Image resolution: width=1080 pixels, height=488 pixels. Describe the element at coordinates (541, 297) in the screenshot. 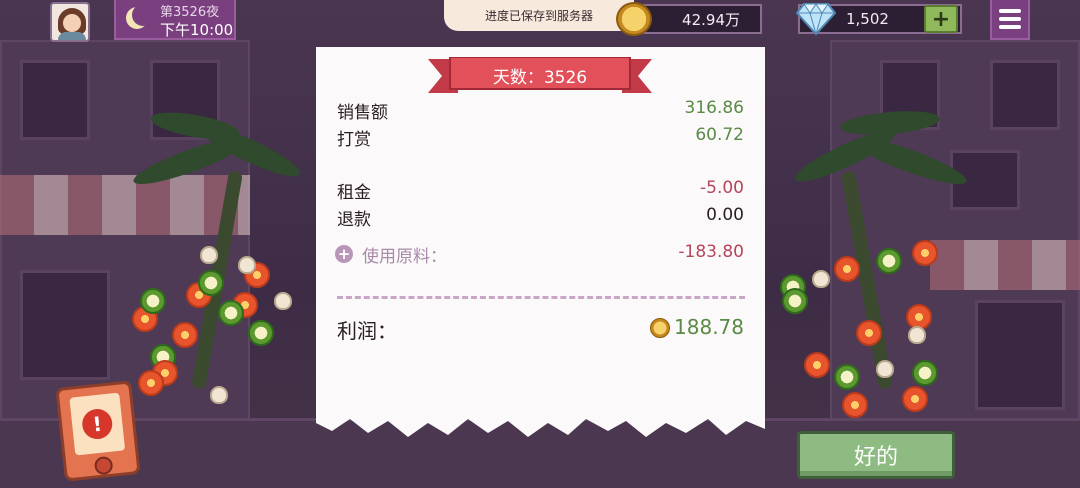

I see `receipt-divider` at that location.